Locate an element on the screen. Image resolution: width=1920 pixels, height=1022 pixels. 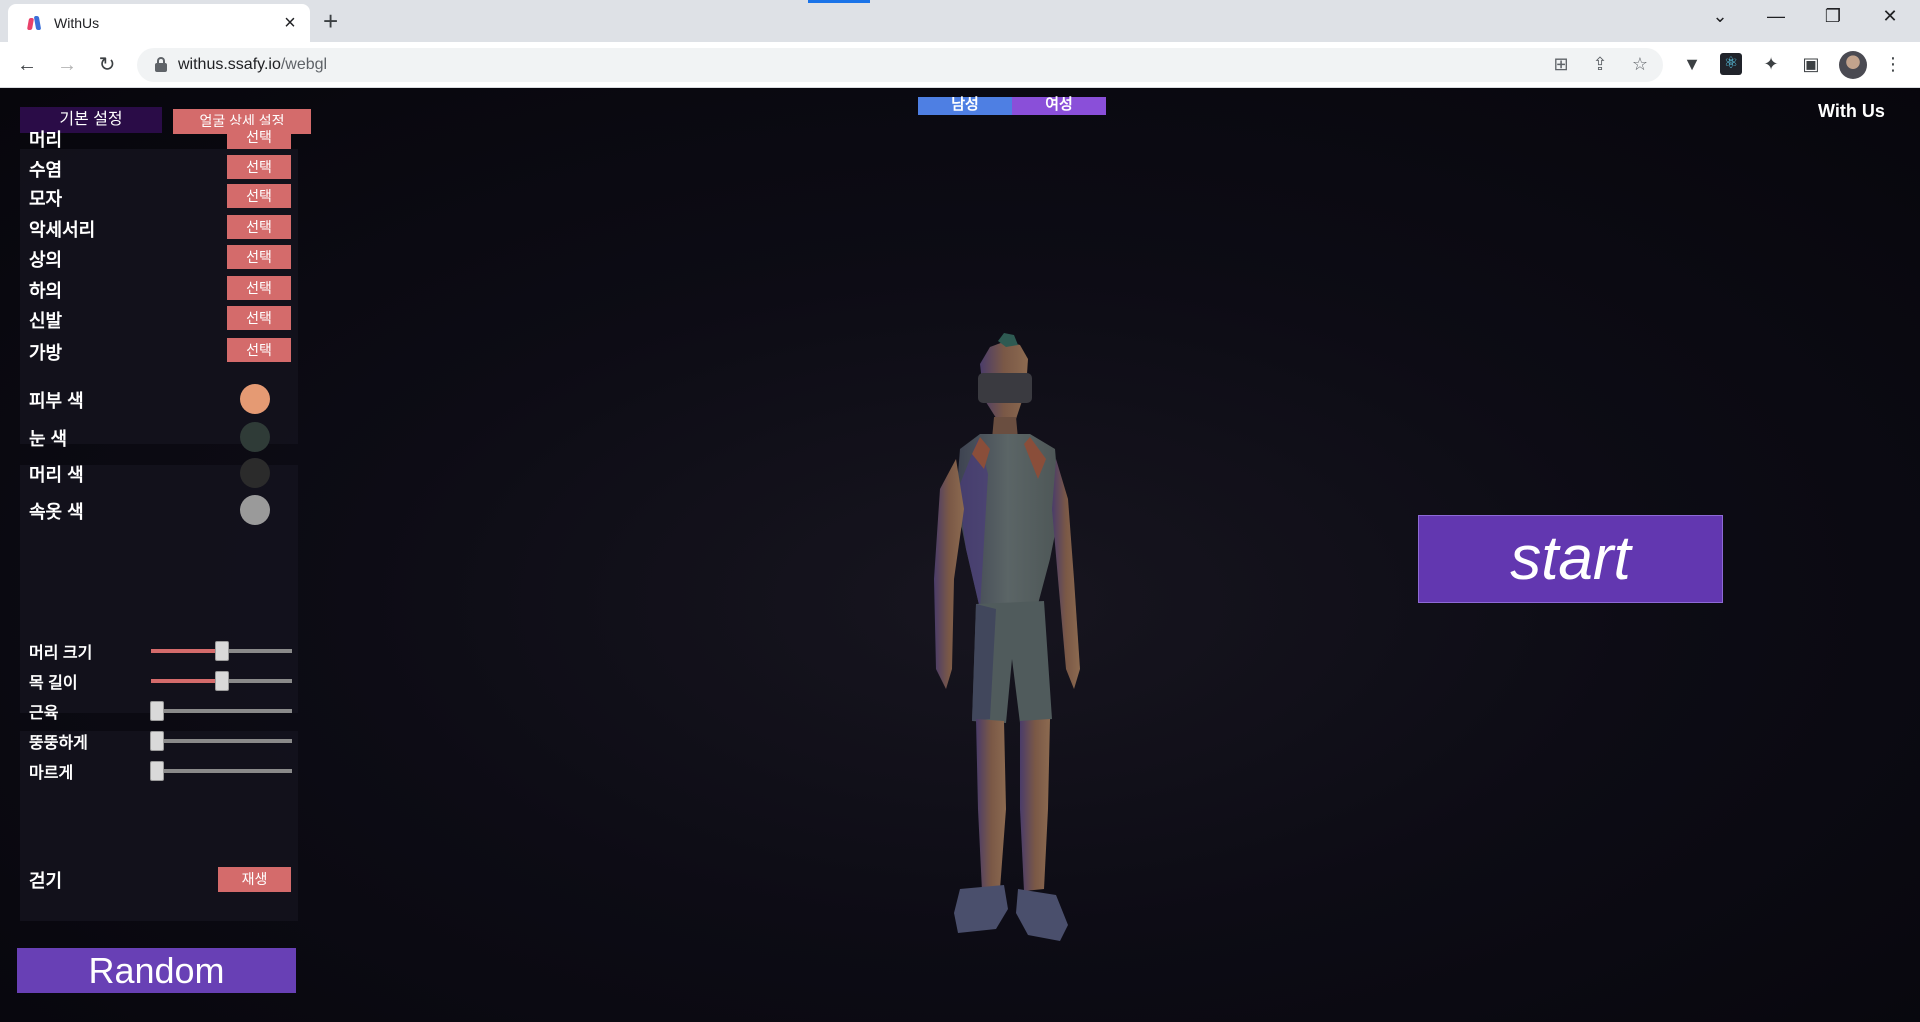
bookmark-star-icon: ☆ is located at coordinates (1640, 64).